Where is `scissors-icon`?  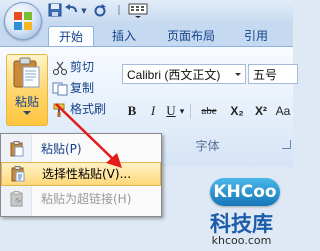 scissors-icon is located at coordinates (60, 68).